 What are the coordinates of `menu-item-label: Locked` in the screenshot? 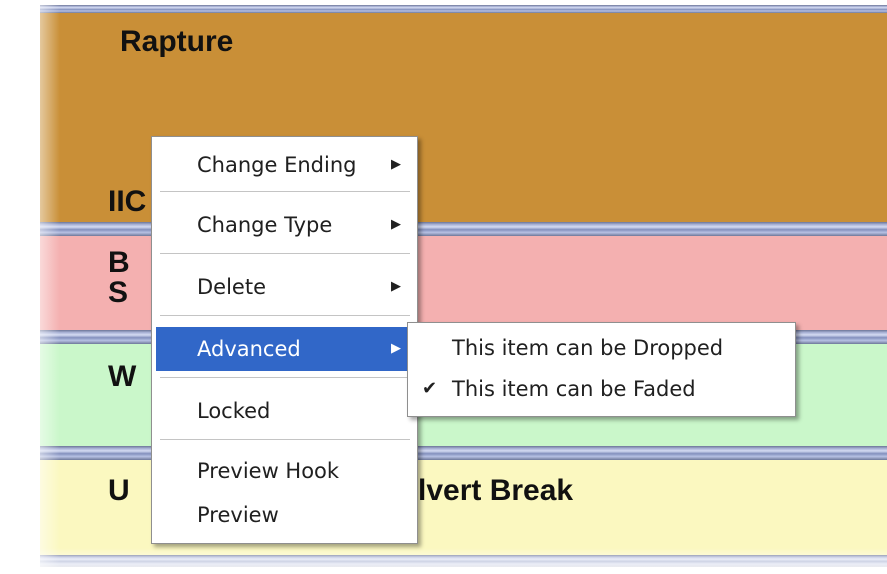 It's located at (234, 411).